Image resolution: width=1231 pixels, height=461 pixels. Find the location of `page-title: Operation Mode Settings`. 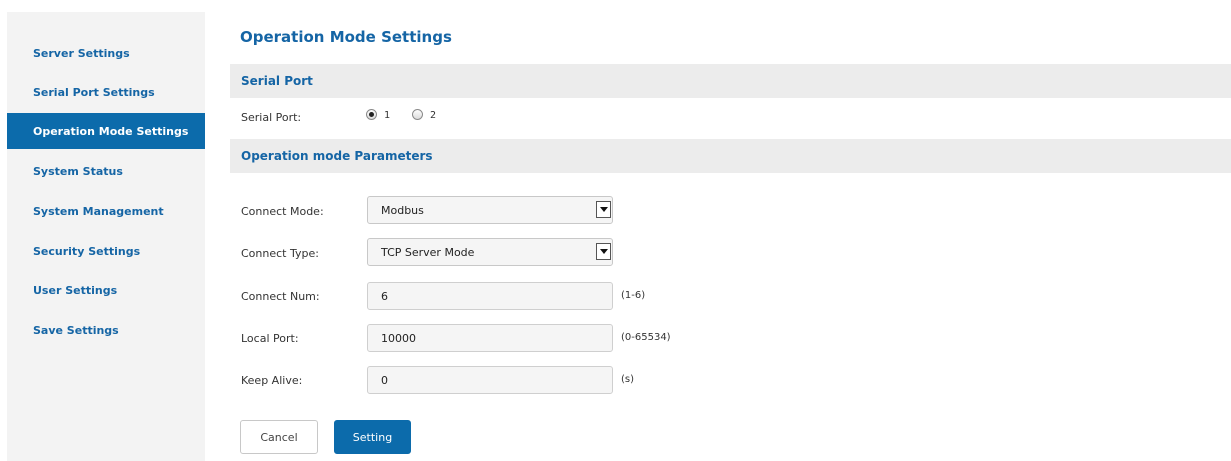

page-title: Operation Mode Settings is located at coordinates (346, 37).